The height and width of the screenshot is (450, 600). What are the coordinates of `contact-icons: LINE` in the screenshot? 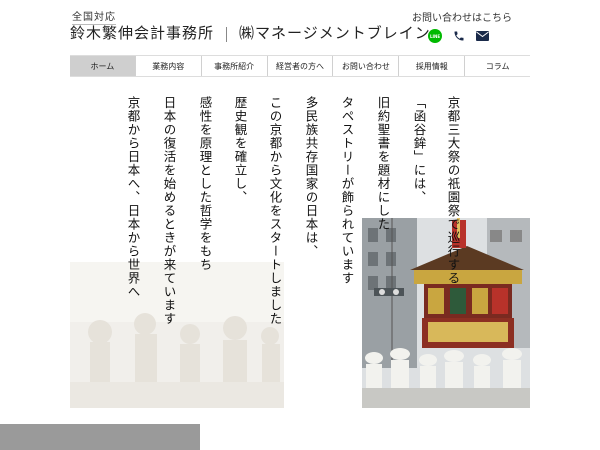 It's located at (458, 36).